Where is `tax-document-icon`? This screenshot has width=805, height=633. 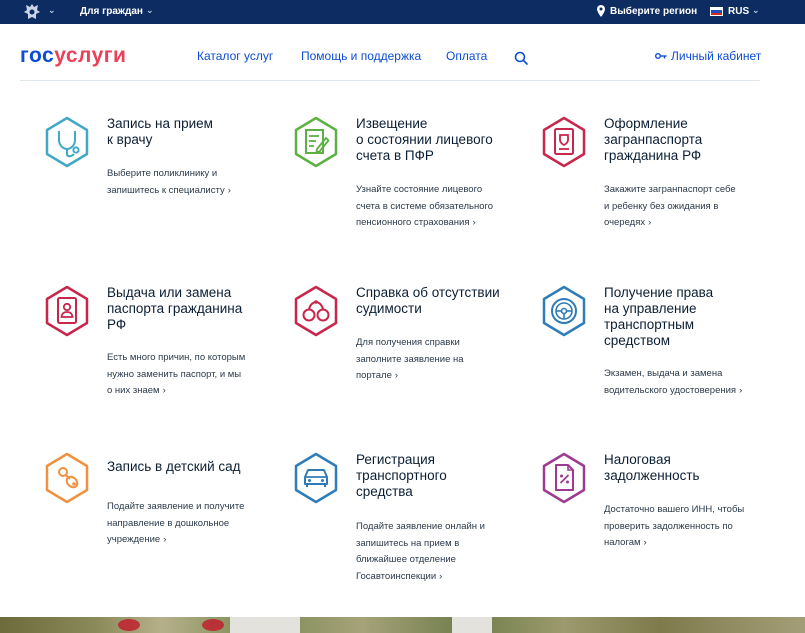 tax-document-icon is located at coordinates (564, 478).